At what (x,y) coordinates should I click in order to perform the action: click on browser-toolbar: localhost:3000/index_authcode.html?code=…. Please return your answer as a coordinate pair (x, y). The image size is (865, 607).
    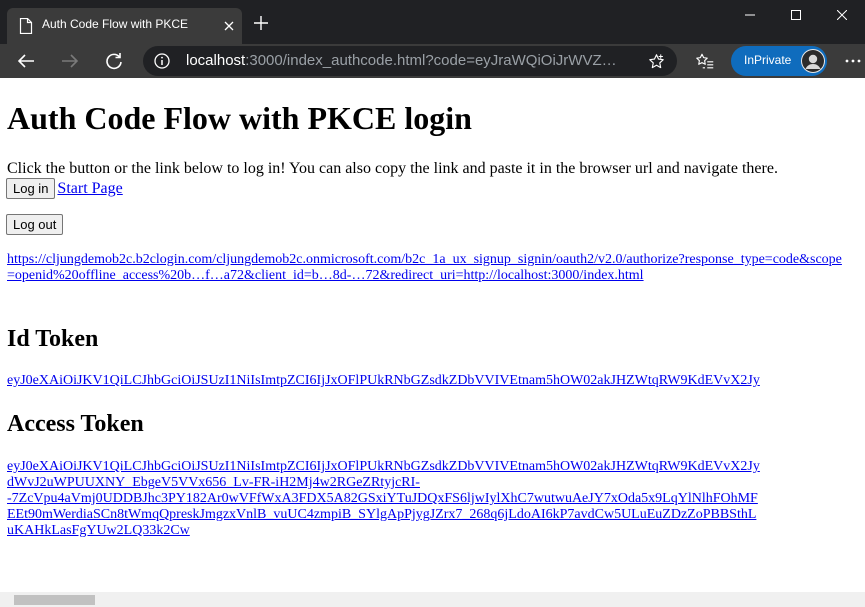
    Looking at the image, I should click on (432, 61).